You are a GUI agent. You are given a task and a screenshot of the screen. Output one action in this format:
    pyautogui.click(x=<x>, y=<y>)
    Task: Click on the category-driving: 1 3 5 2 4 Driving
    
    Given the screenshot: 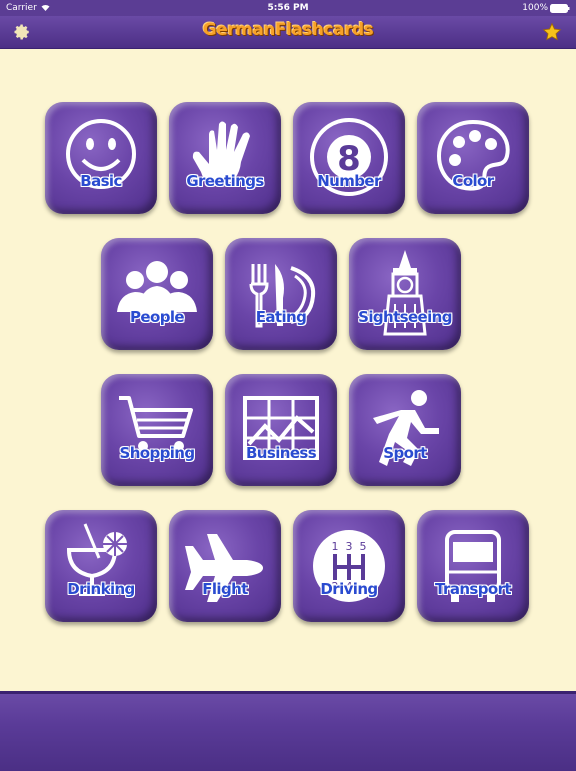 What is the action you would take?
    pyautogui.click(x=349, y=566)
    